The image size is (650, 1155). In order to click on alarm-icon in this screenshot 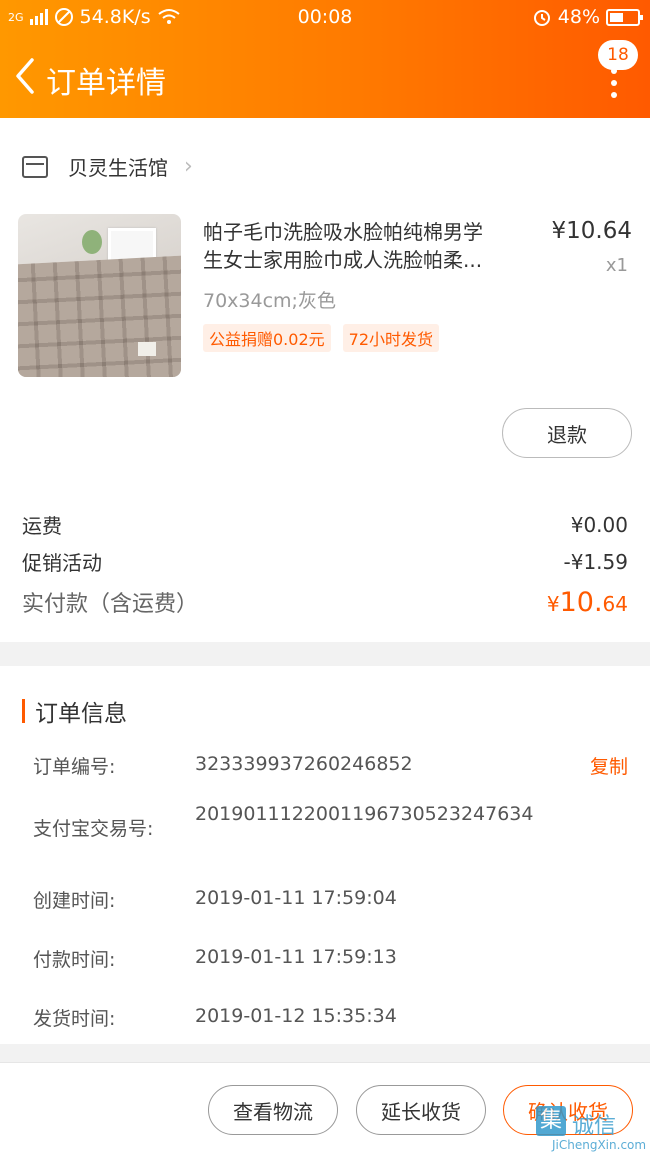, I will do `click(541, 18)`.